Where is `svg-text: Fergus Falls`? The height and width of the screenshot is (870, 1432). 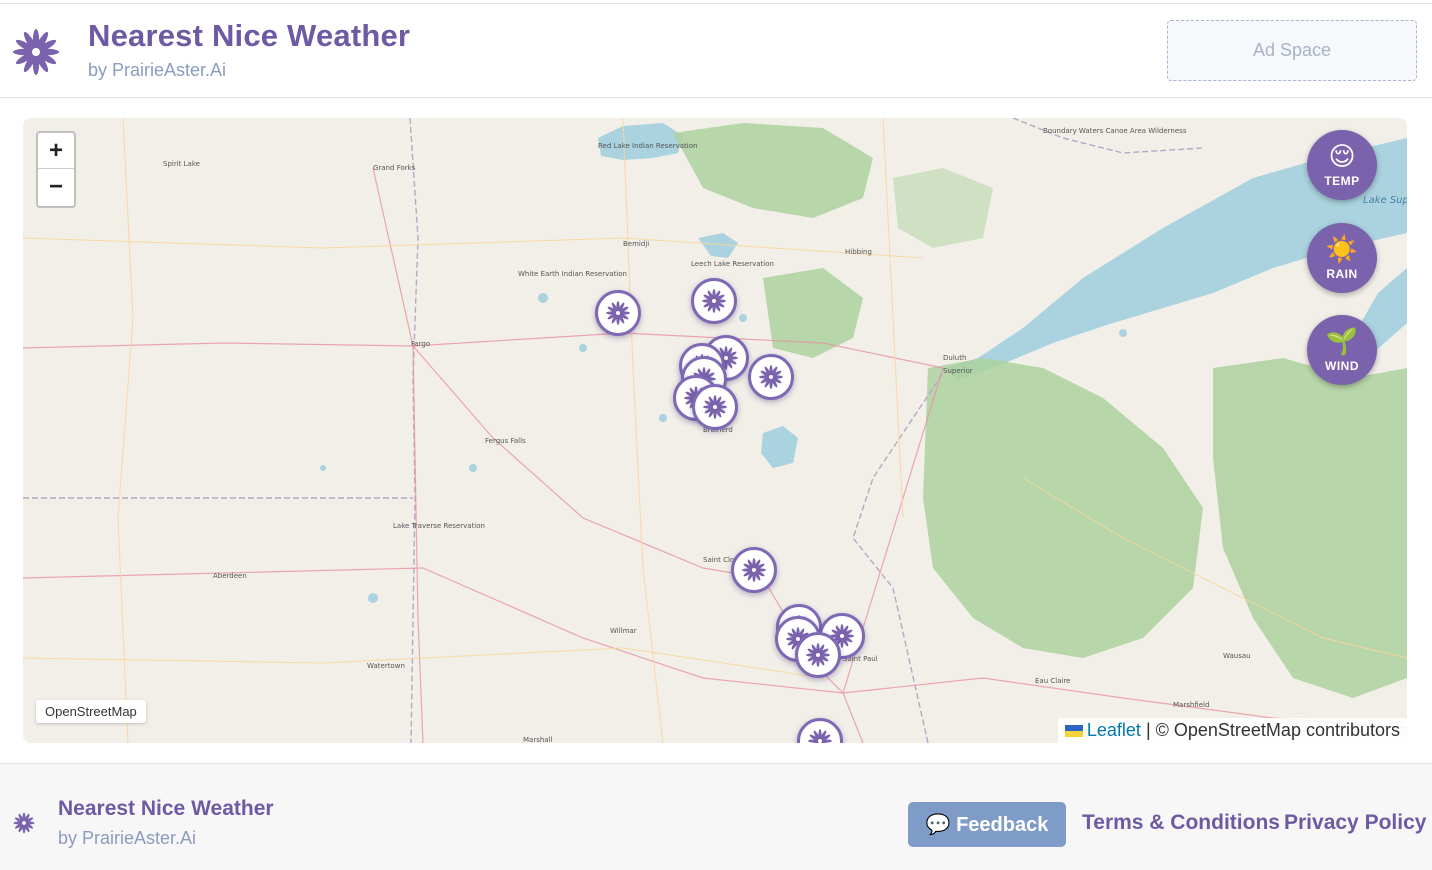 svg-text: Fergus Falls is located at coordinates (505, 441).